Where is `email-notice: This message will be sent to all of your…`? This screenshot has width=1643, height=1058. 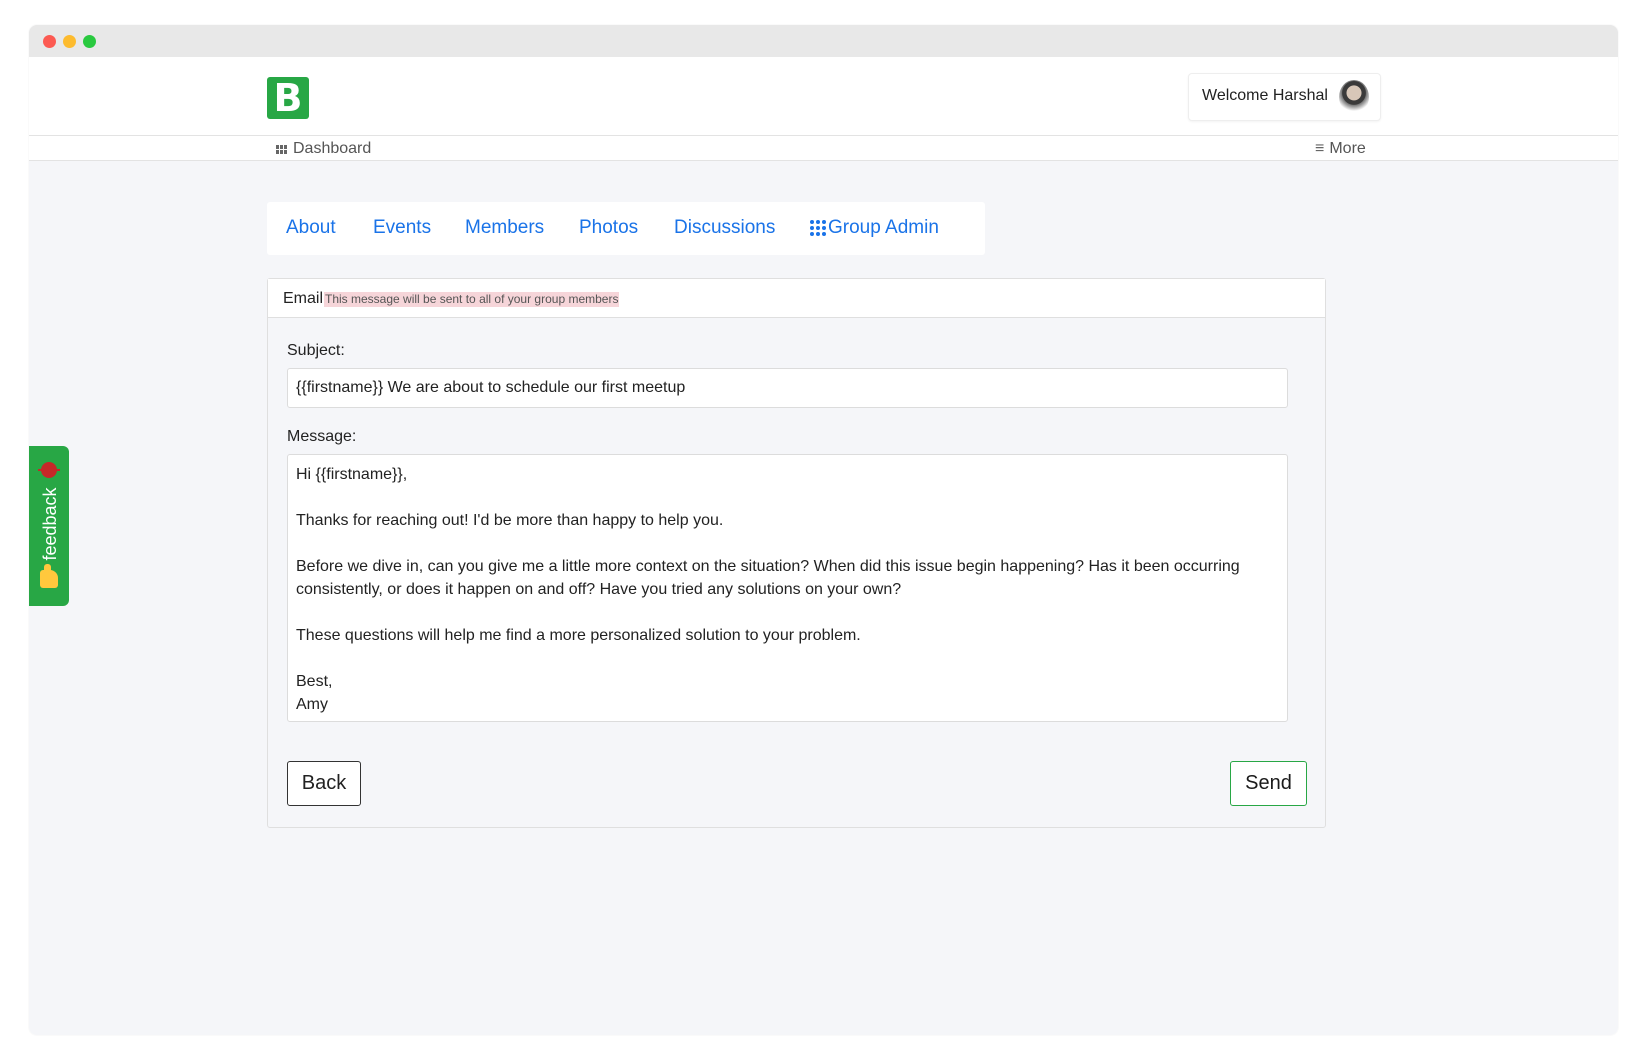
email-notice: This message will be sent to all of your… is located at coordinates (472, 299).